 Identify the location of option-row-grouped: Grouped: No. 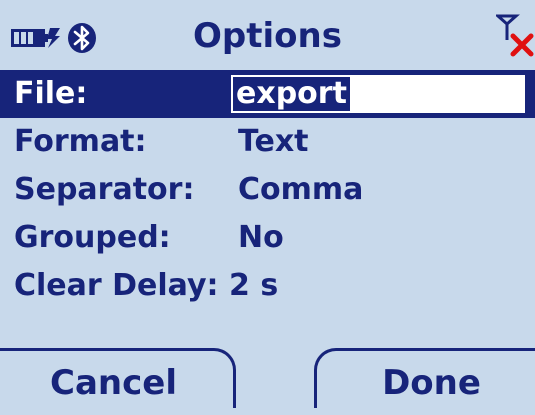
(267, 238).